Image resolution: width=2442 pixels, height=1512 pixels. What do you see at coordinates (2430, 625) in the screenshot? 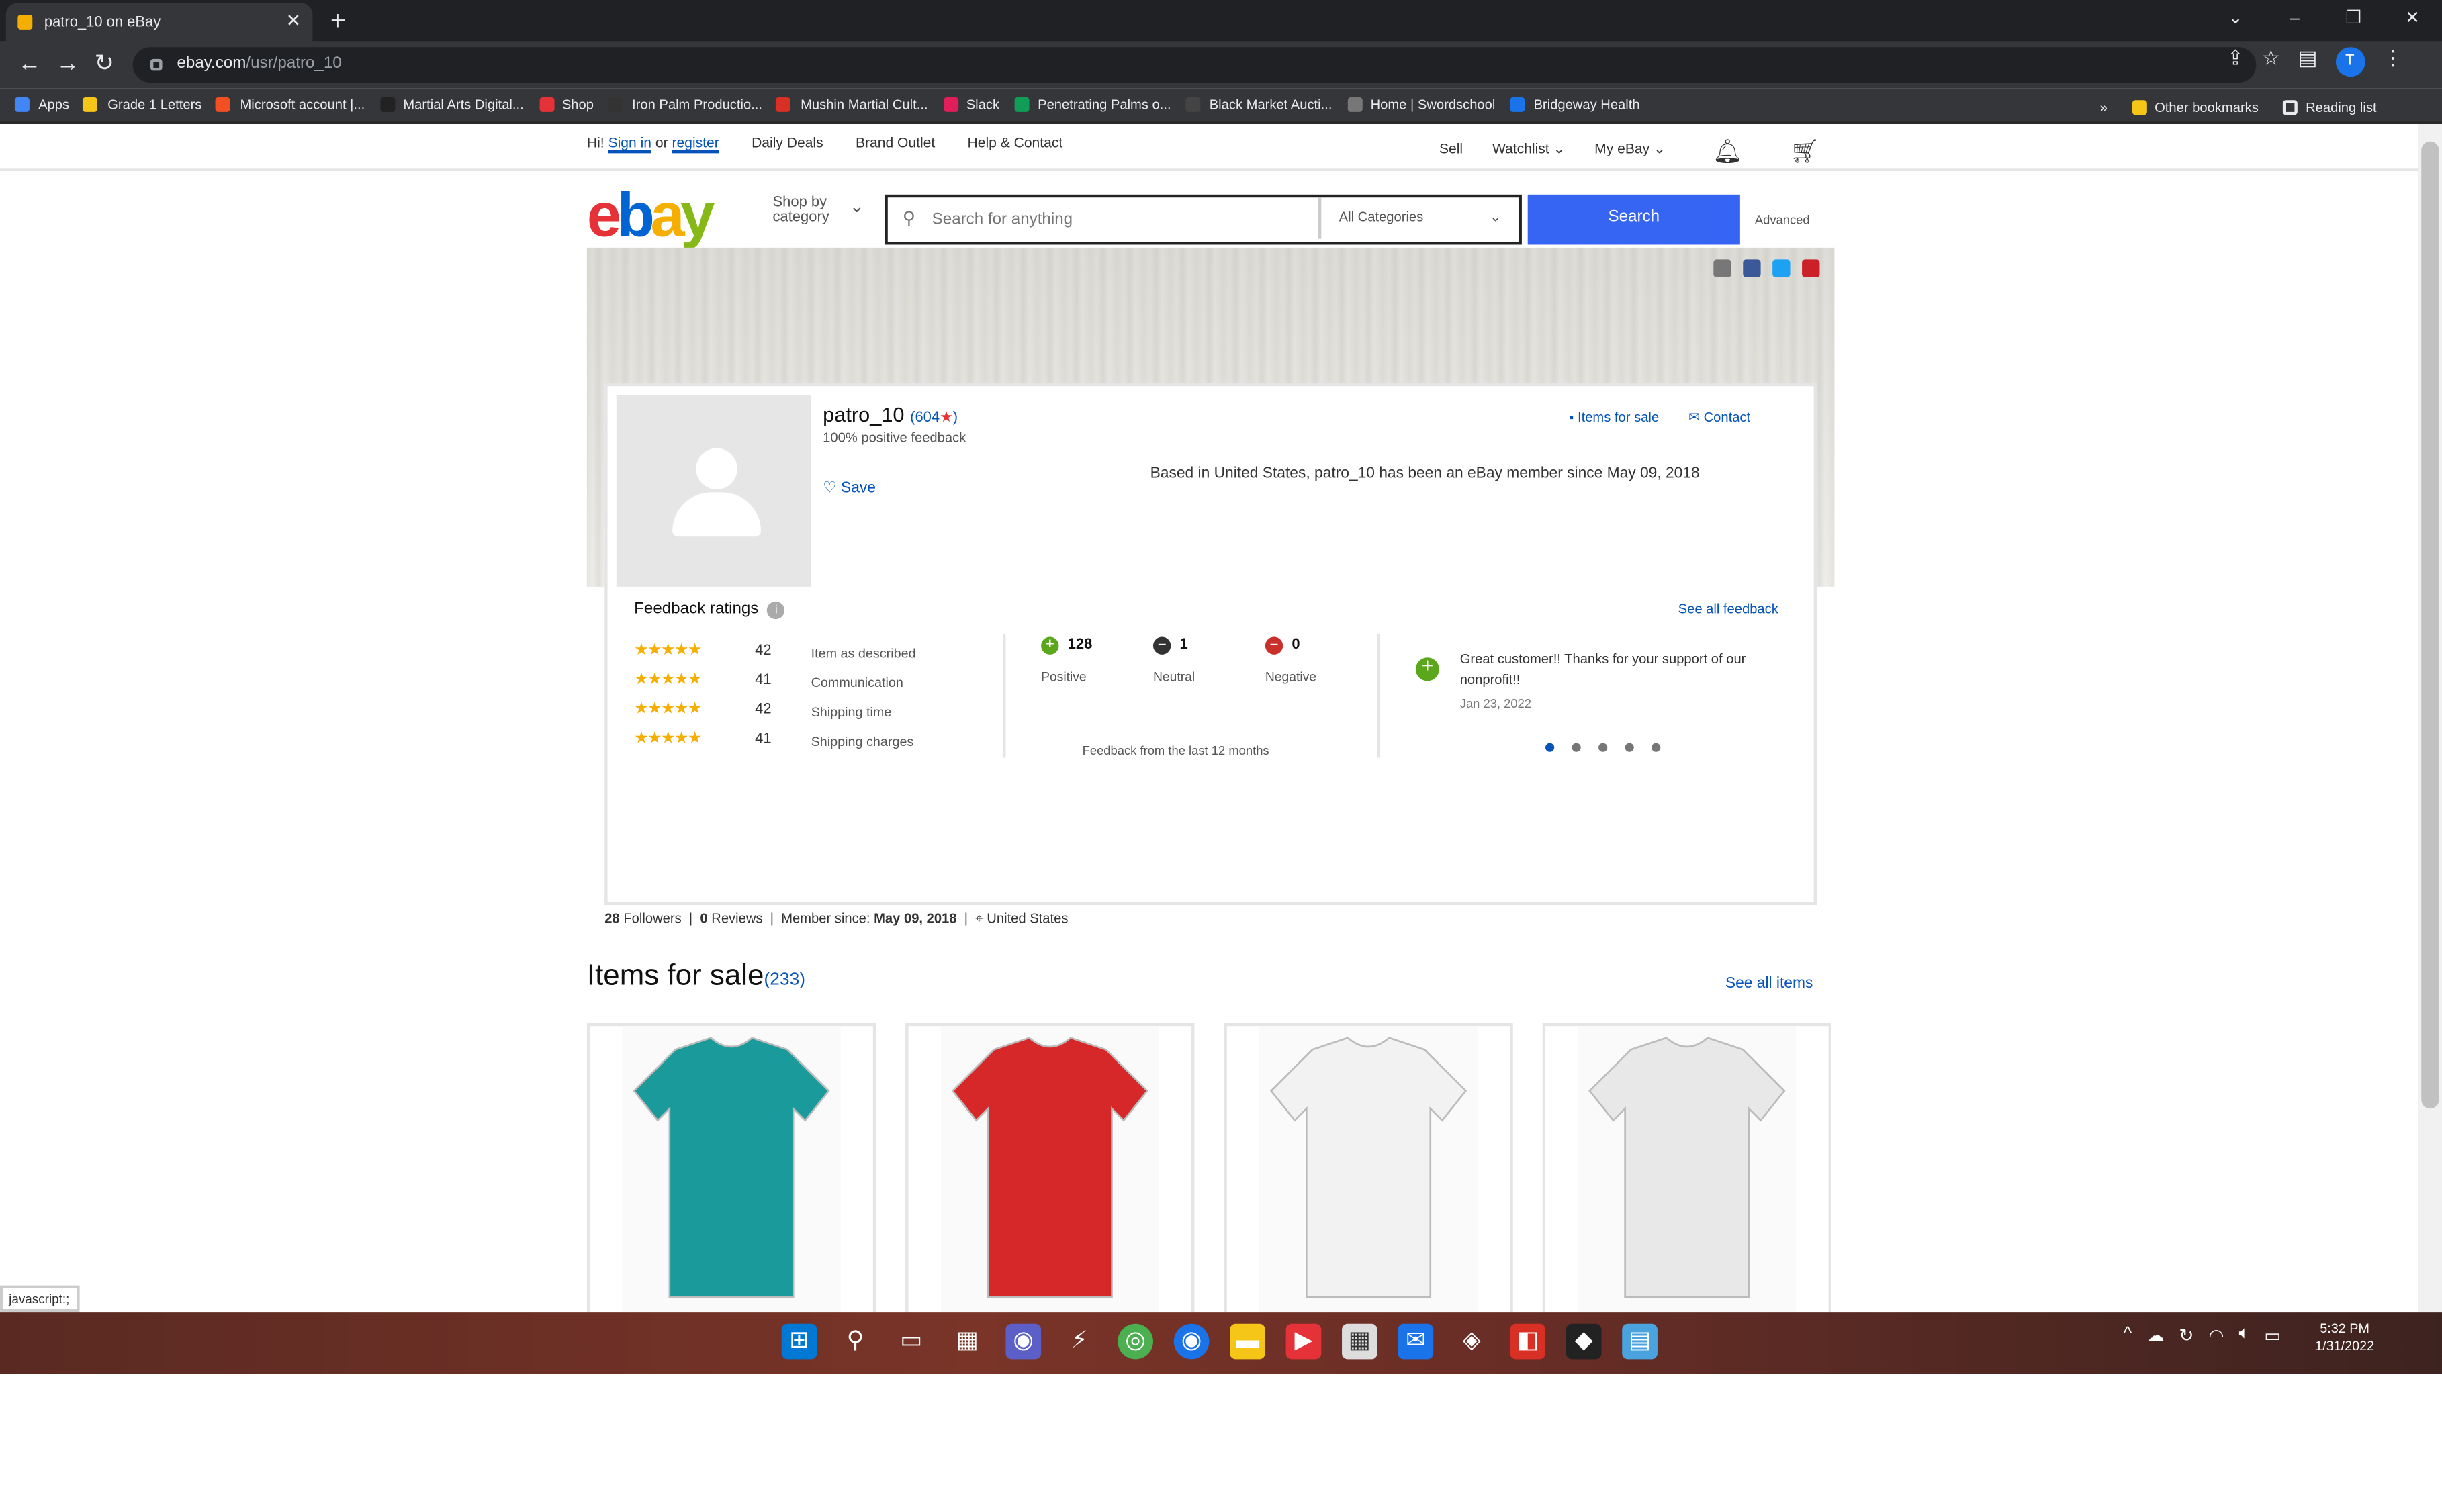
I see `scrollbar-thumb` at bounding box center [2430, 625].